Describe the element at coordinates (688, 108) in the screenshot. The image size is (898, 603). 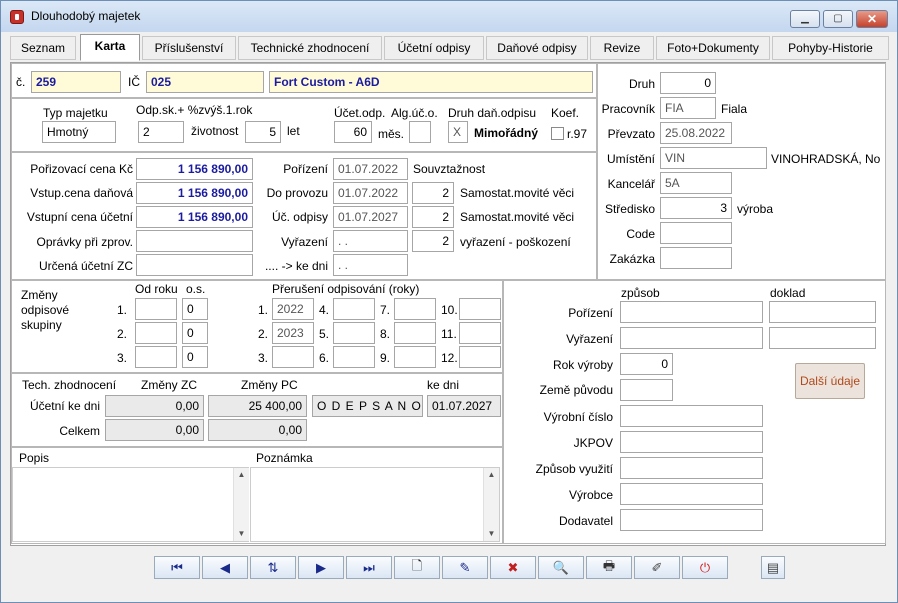
I see `pracovnik-input: FIA` at that location.